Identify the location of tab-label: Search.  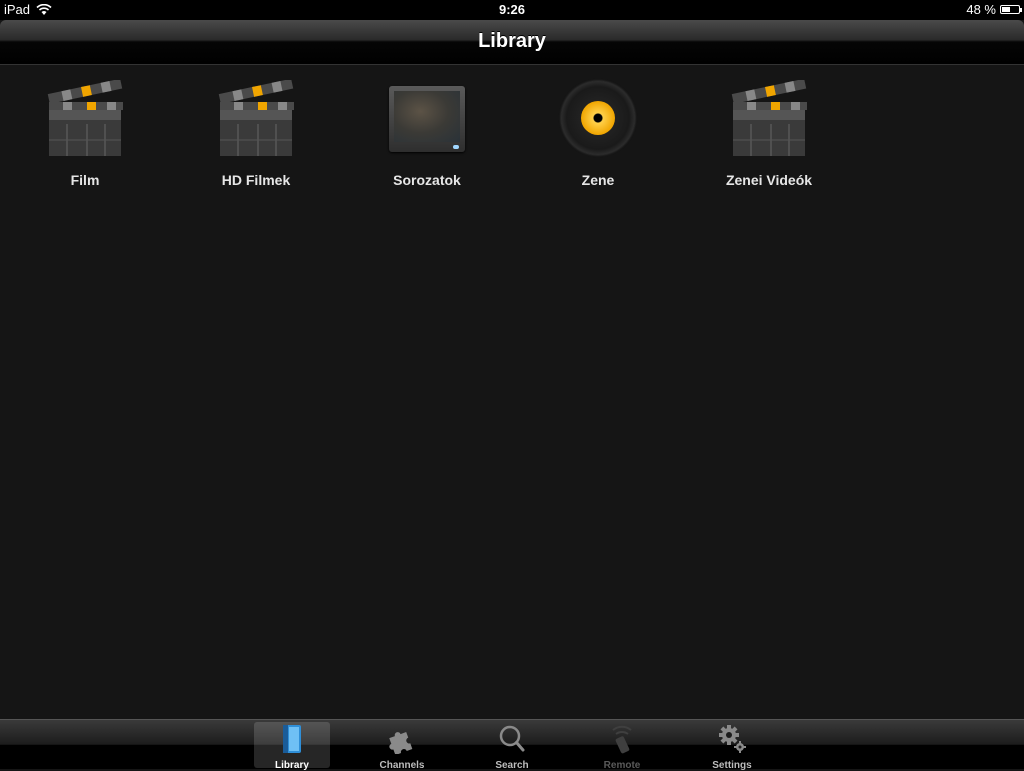
(512, 765).